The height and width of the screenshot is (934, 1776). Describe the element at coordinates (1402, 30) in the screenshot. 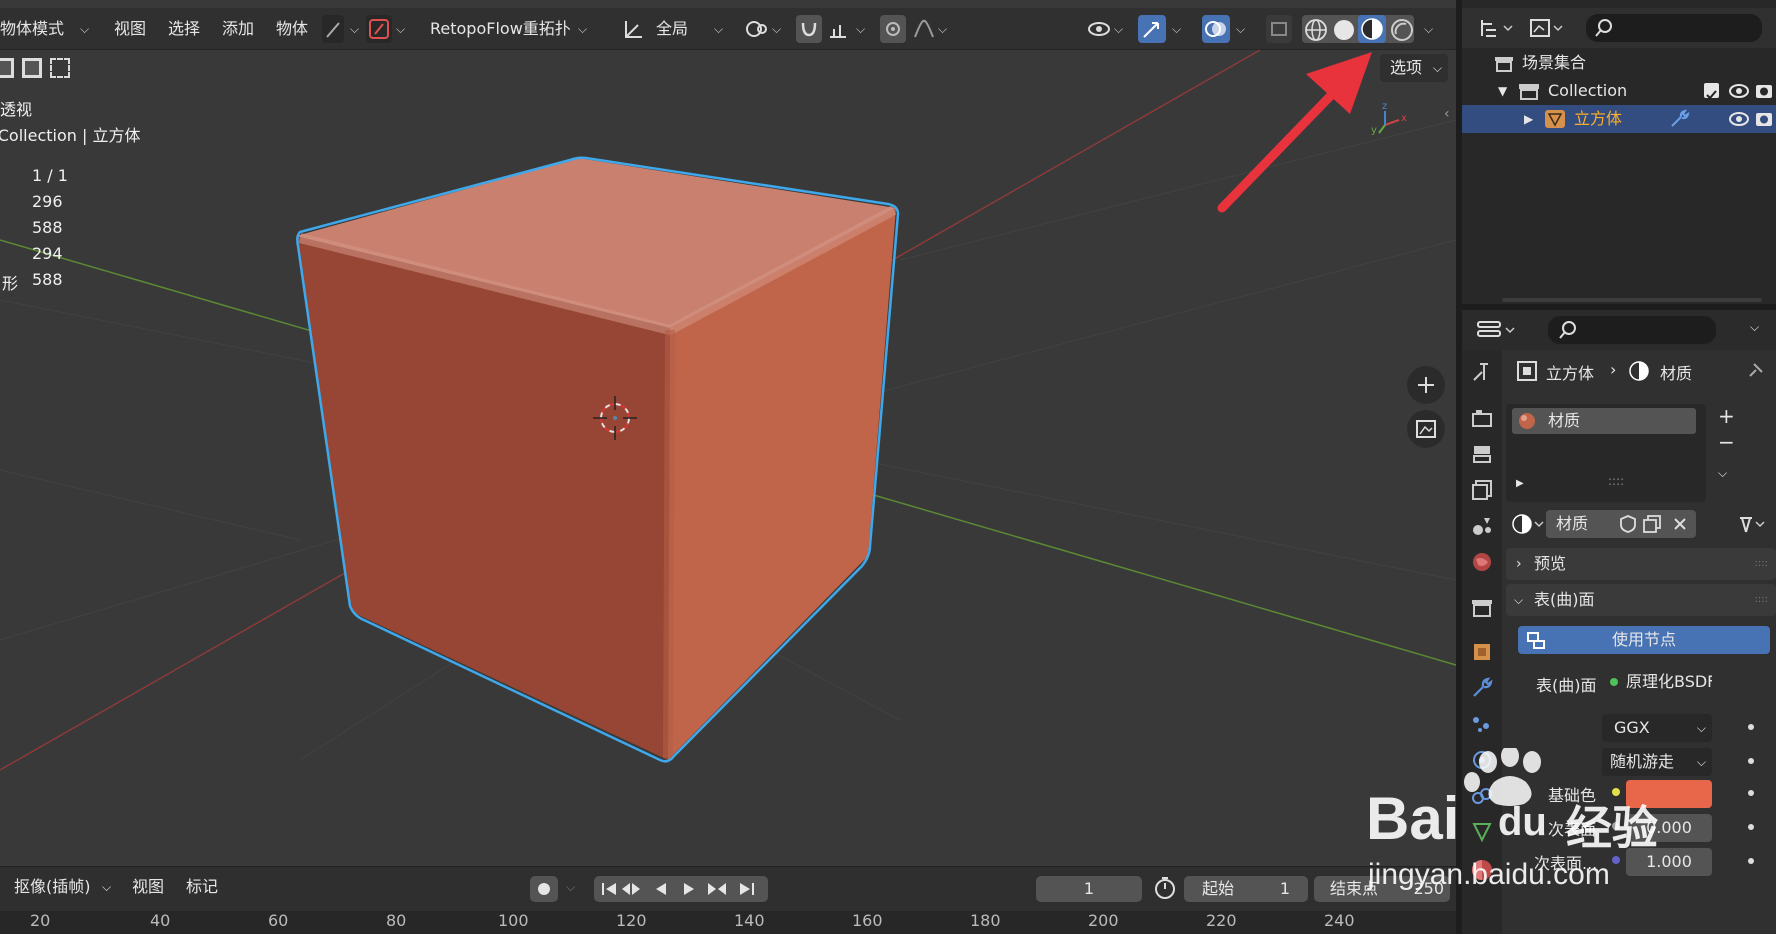

I see `rendered-shading-icon` at that location.